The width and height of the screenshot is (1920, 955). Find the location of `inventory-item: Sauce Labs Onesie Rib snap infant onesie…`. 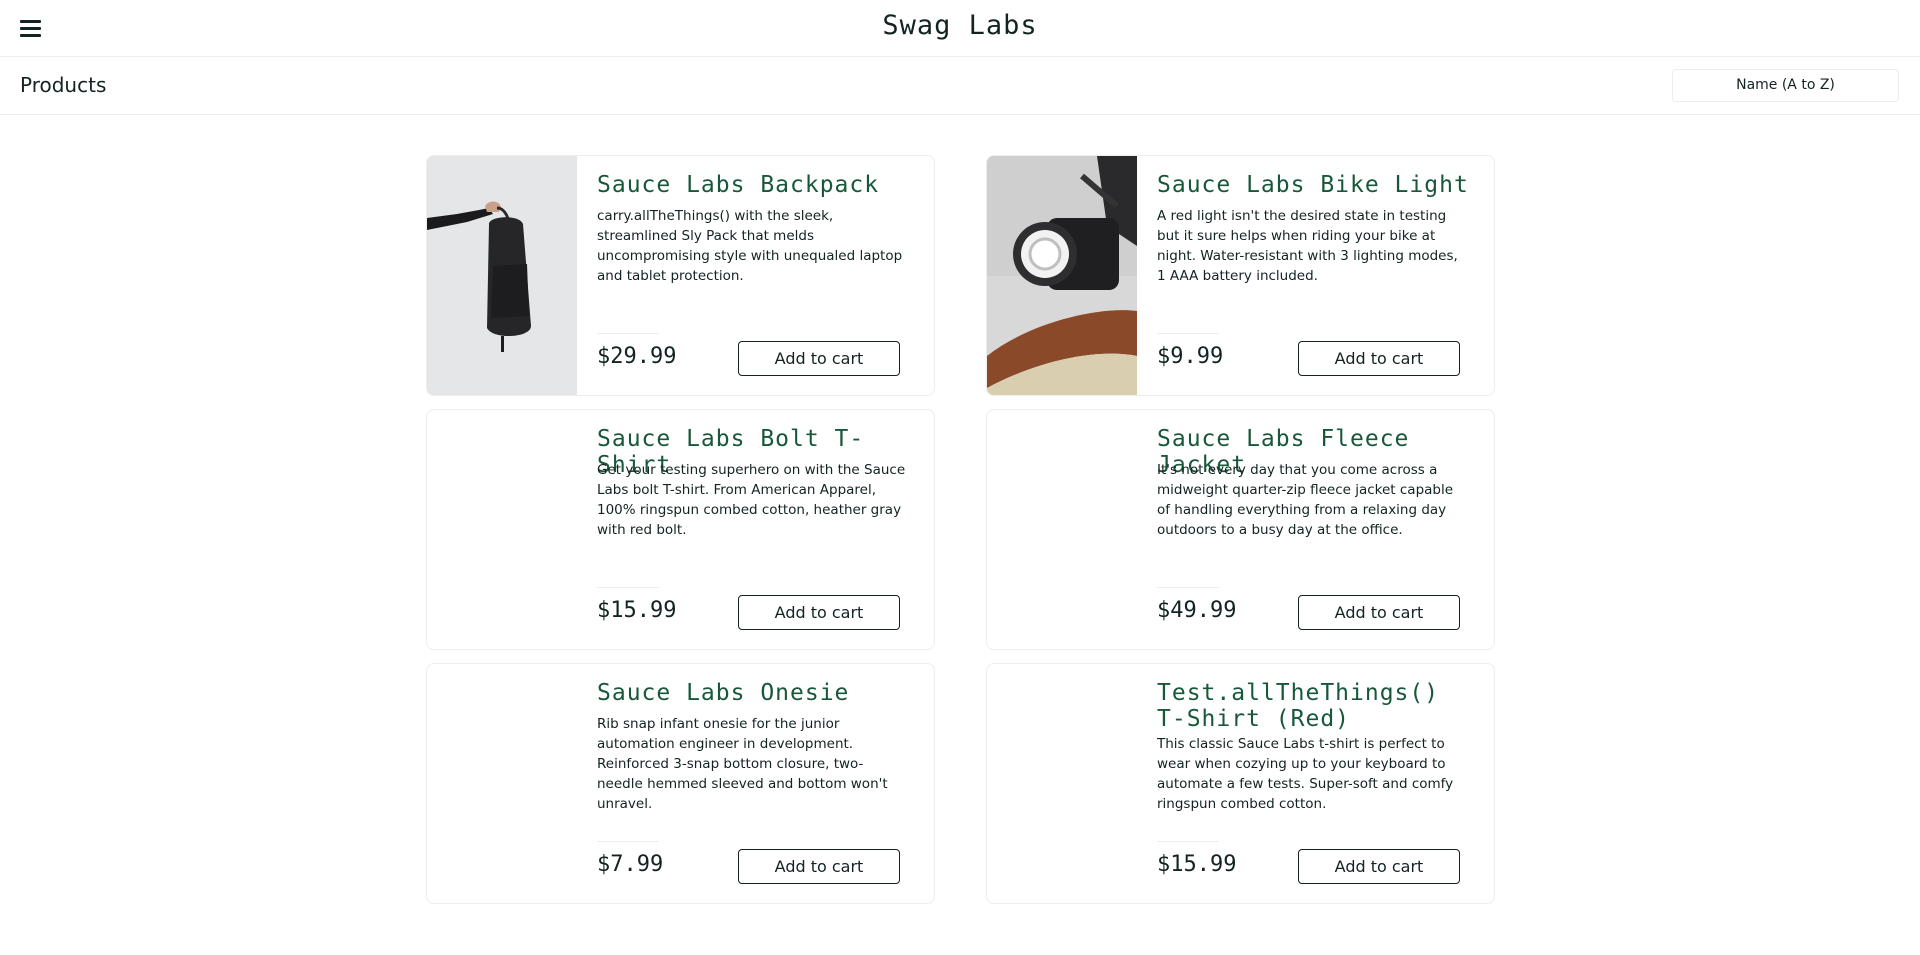

inventory-item: Sauce Labs Onesie Rib snap infant onesie… is located at coordinates (680, 783).